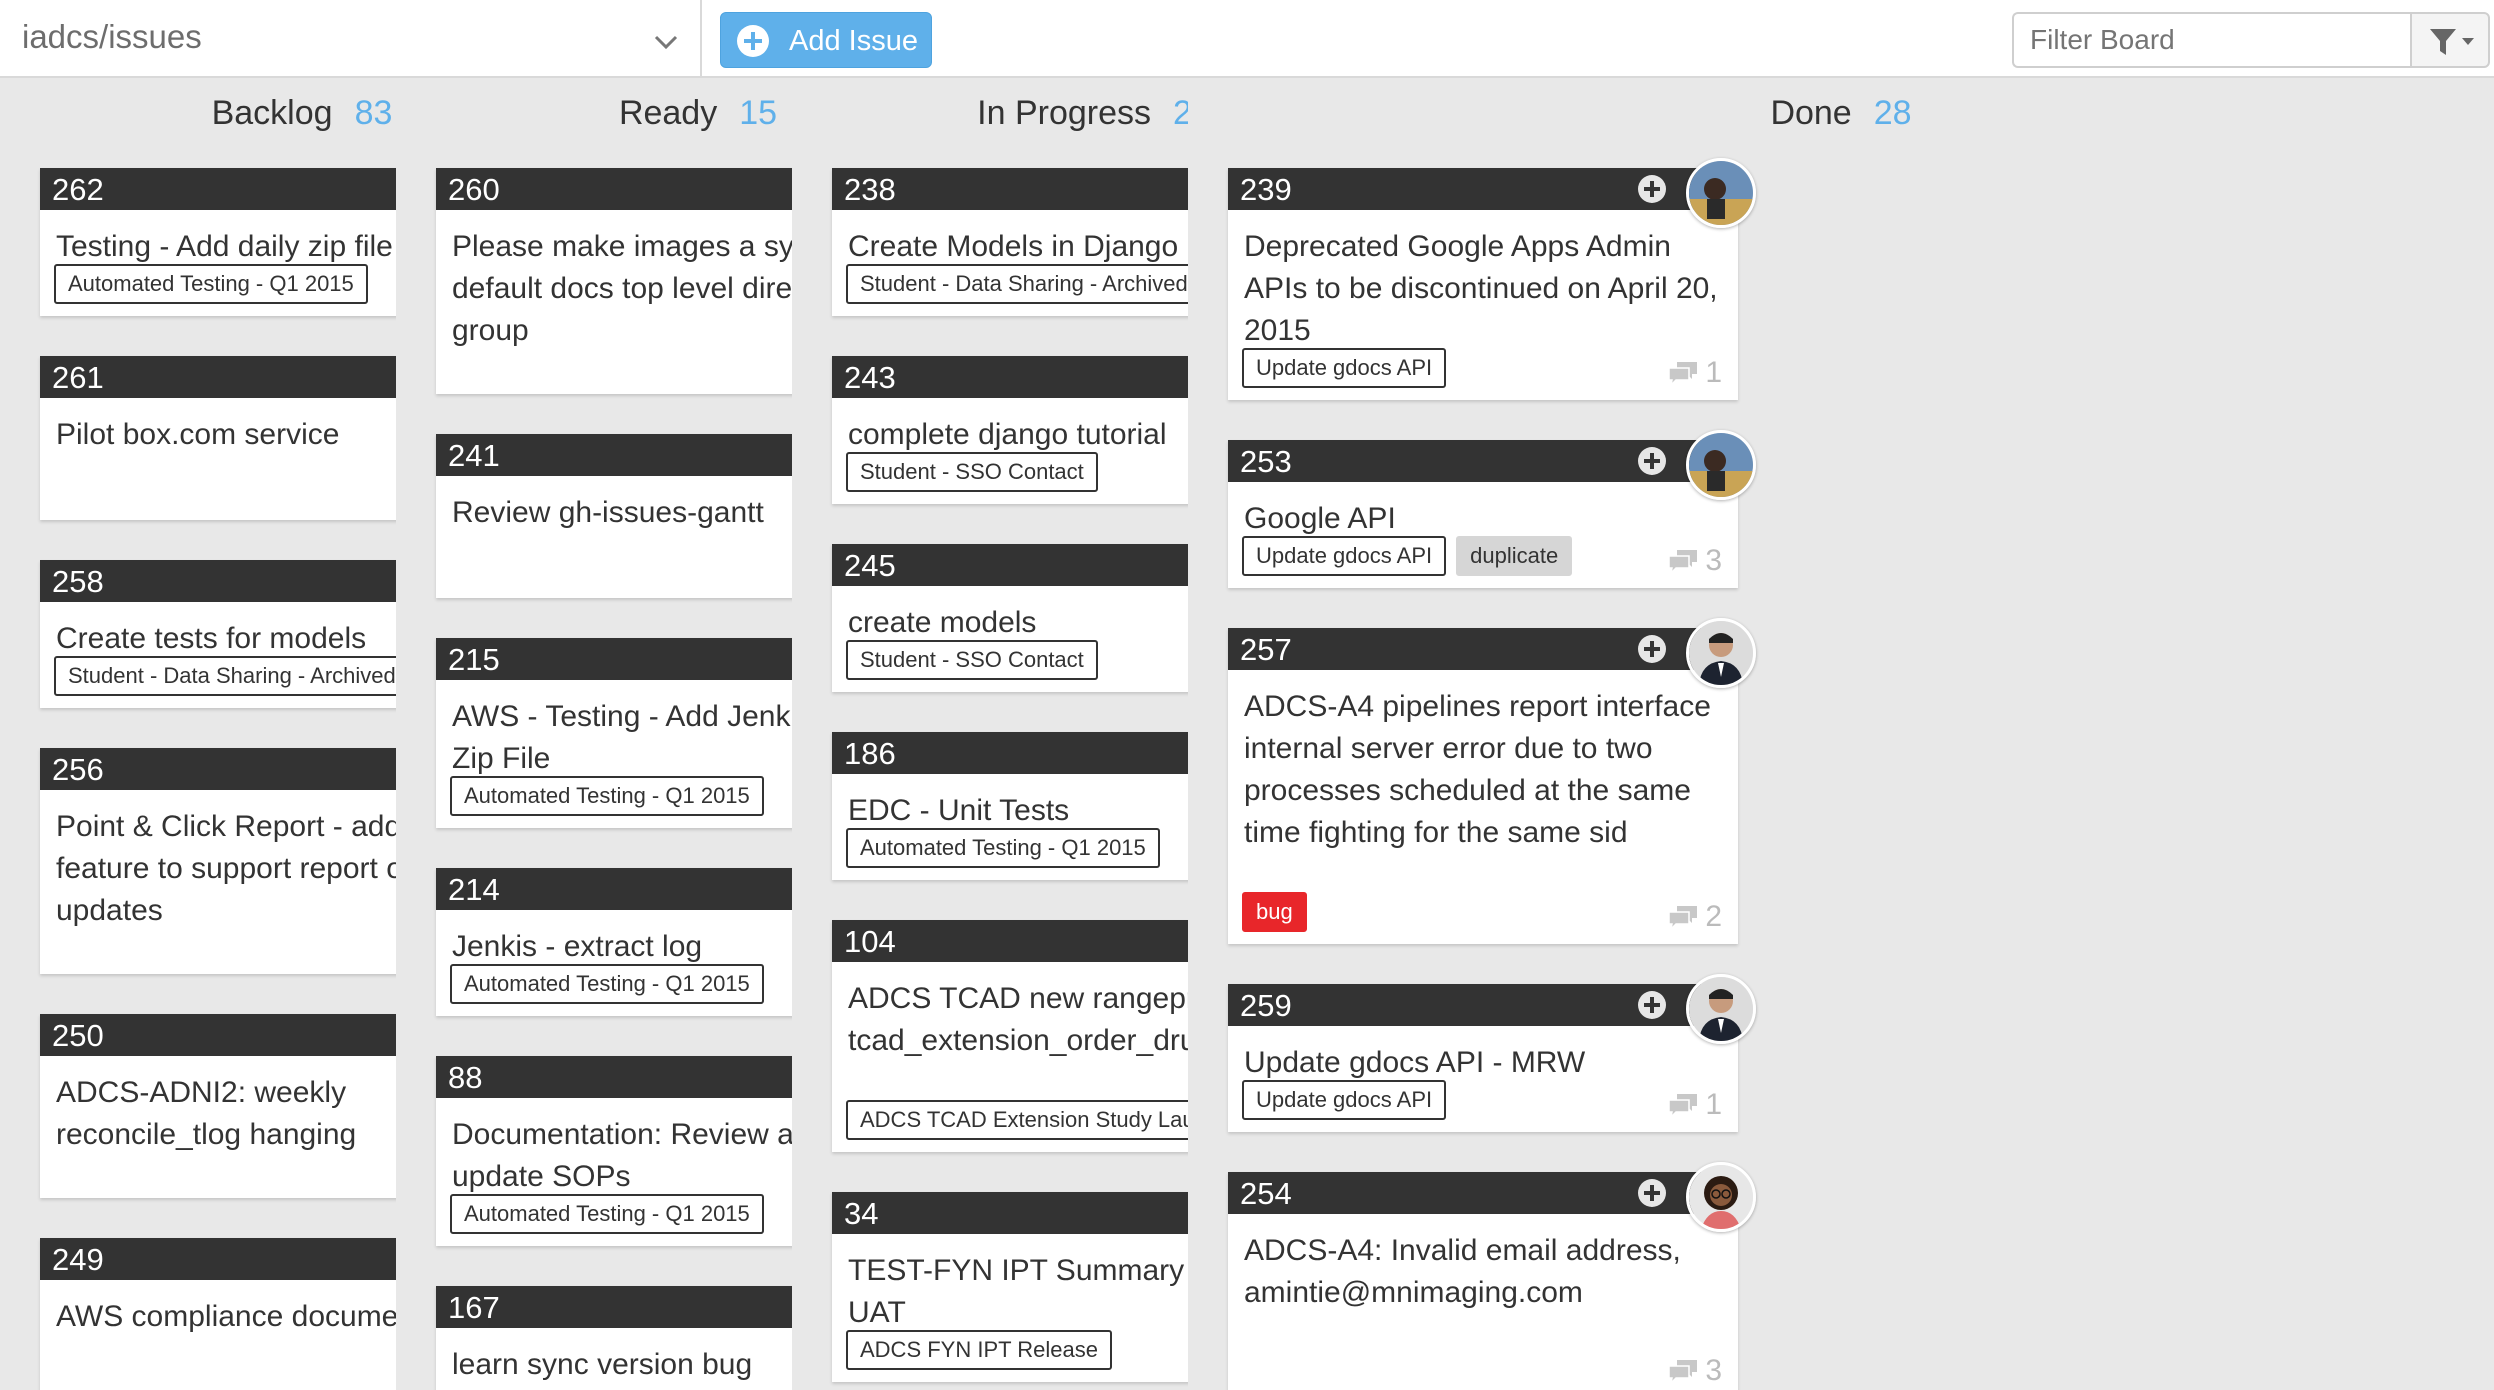 The width and height of the screenshot is (2494, 1390). Describe the element at coordinates (870, 190) in the screenshot. I see `issue-number: 238` at that location.